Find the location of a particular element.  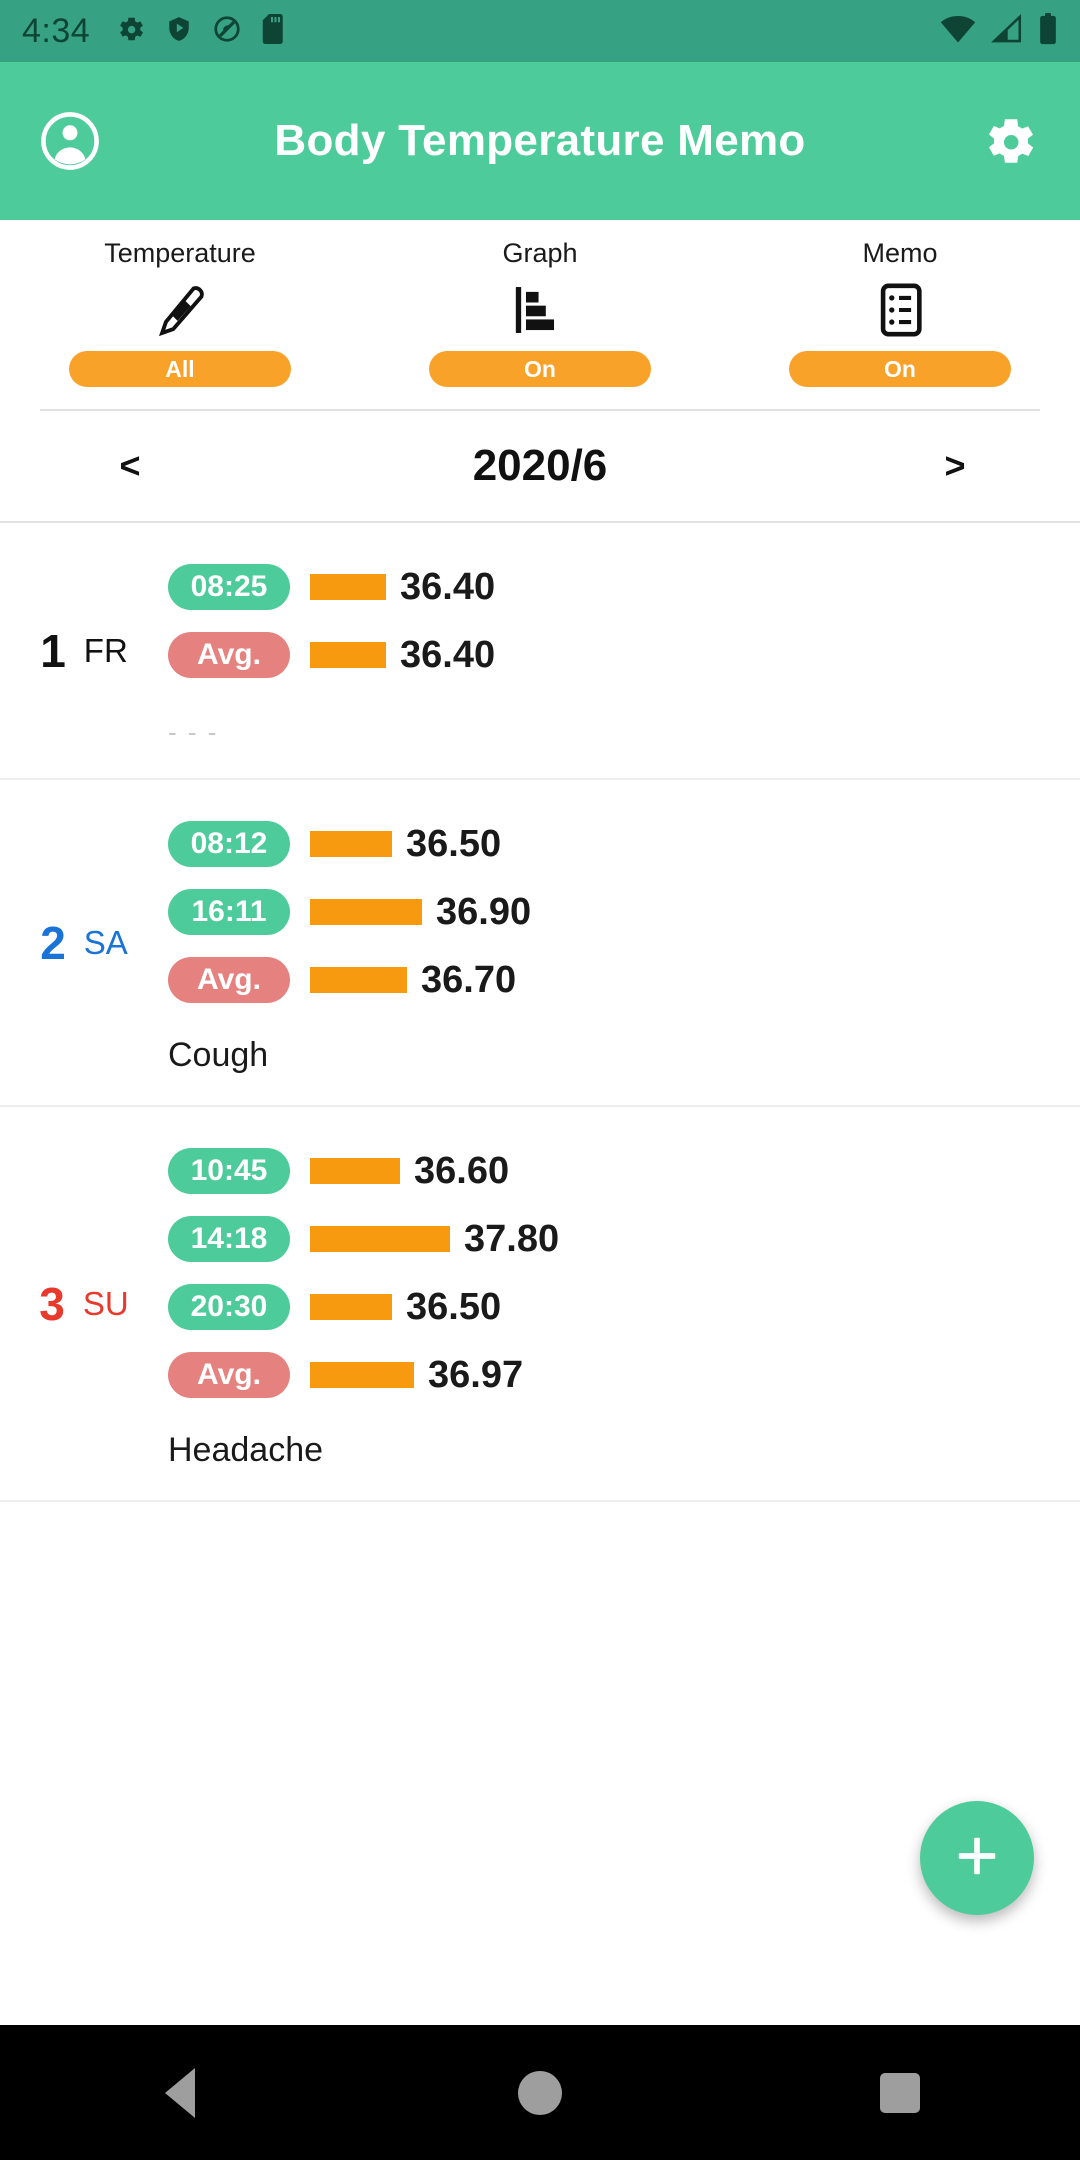

day-number: 3 is located at coordinates (52, 1303).